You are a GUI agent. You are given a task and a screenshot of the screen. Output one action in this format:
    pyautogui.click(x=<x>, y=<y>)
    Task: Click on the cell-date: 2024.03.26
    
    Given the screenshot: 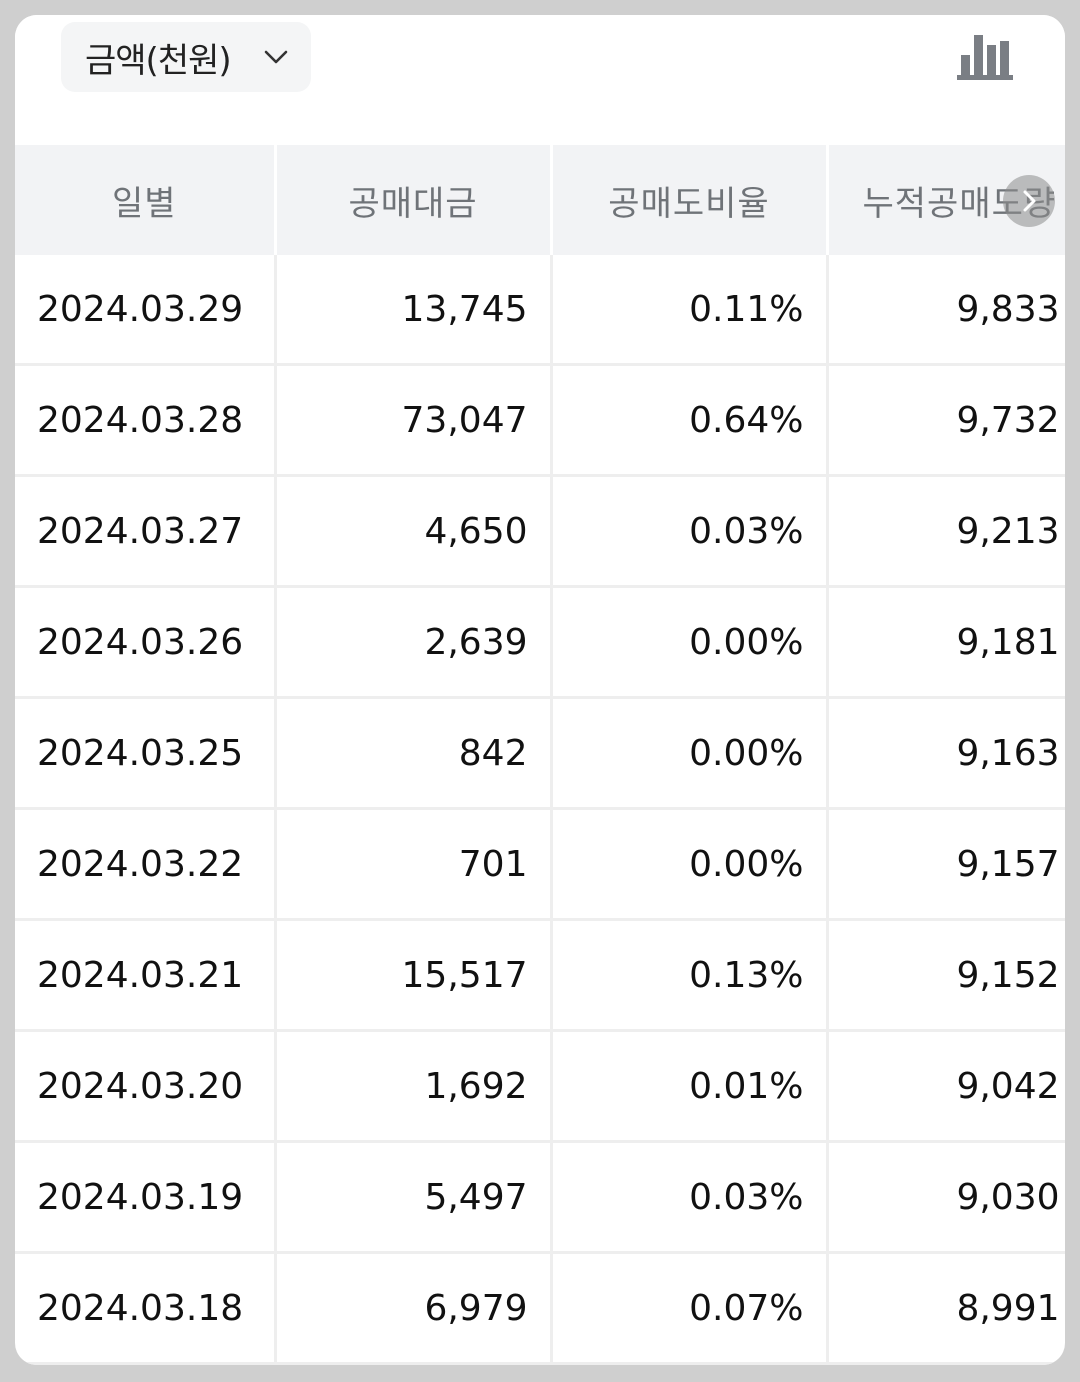 What is the action you would take?
    pyautogui.click(x=146, y=642)
    